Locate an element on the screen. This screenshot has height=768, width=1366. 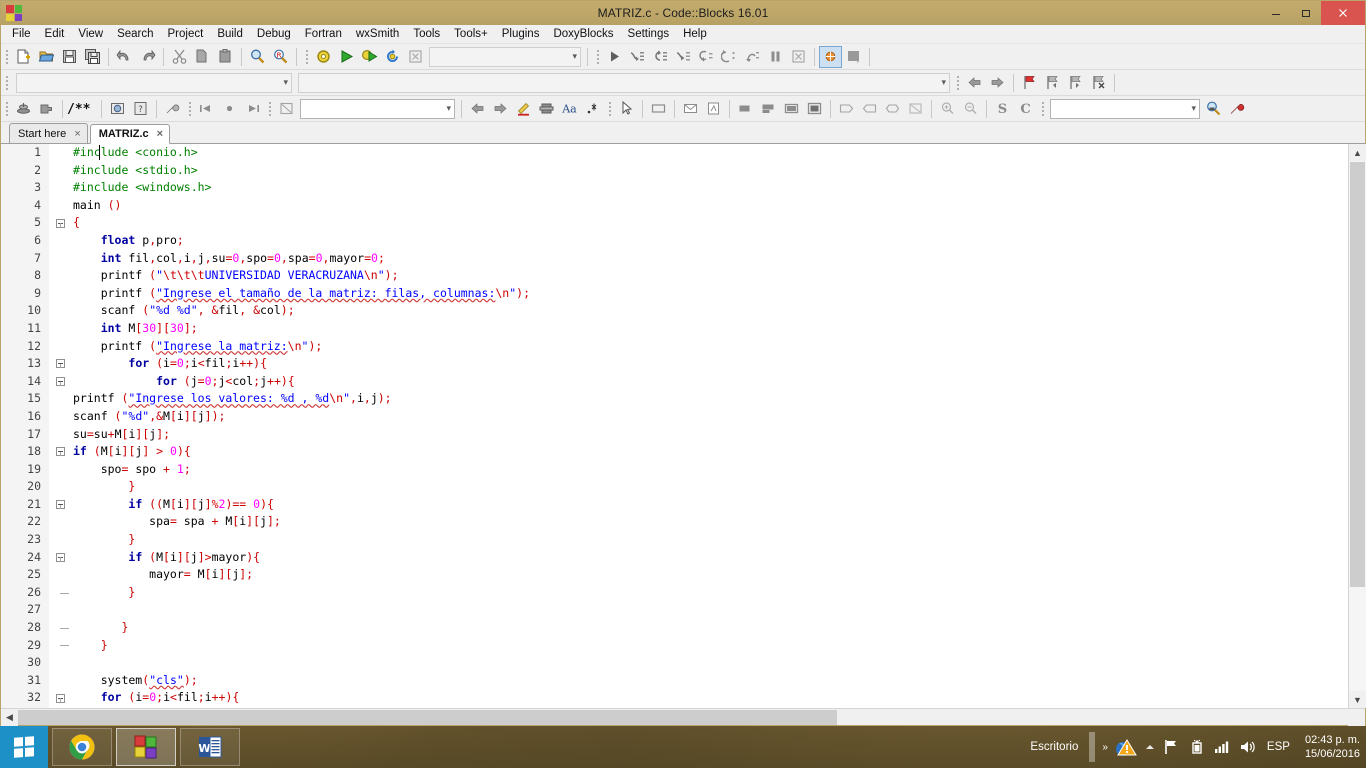
font-icon: Aa is located at coordinates (569, 109).